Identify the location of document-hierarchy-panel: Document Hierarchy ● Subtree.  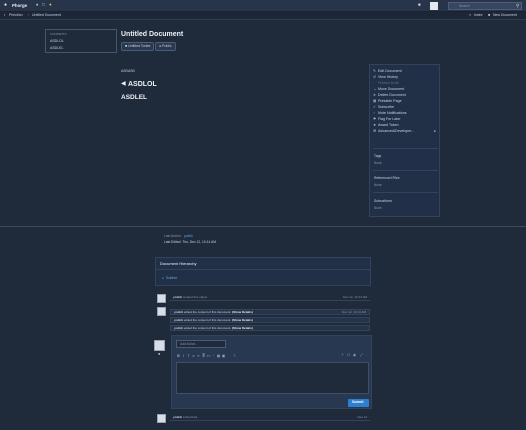
(263, 271).